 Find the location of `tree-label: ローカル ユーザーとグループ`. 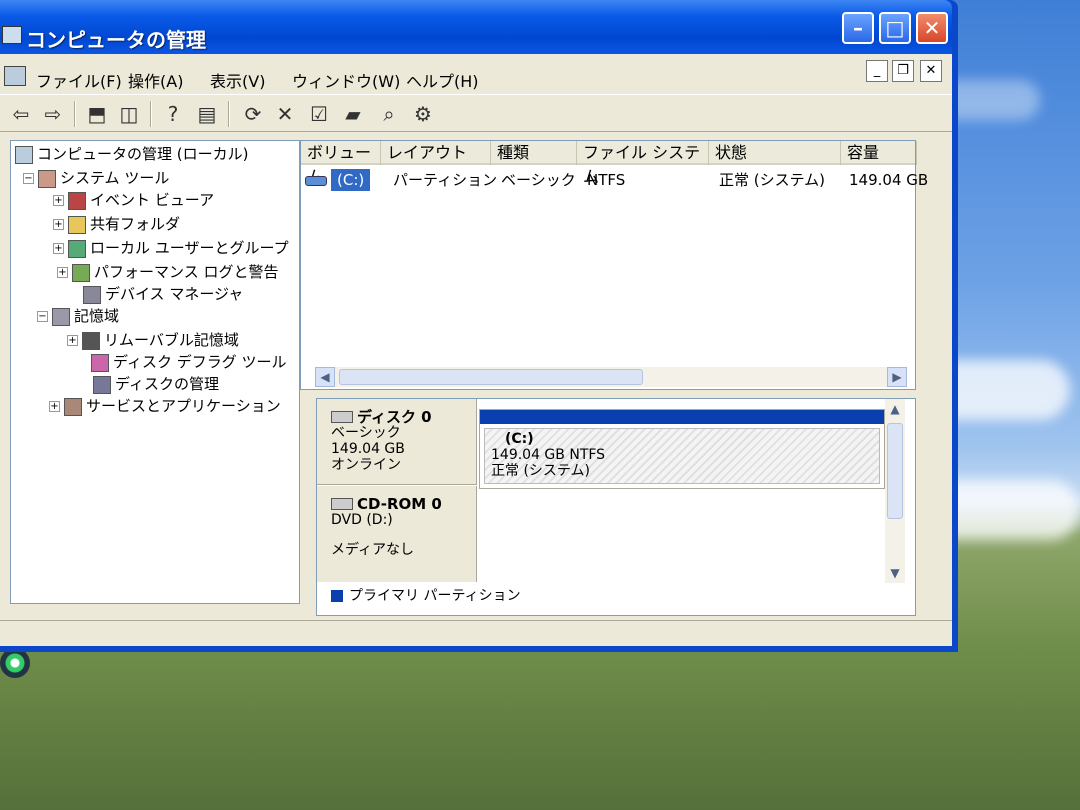

tree-label: ローカル ユーザーとグループ is located at coordinates (189, 248).